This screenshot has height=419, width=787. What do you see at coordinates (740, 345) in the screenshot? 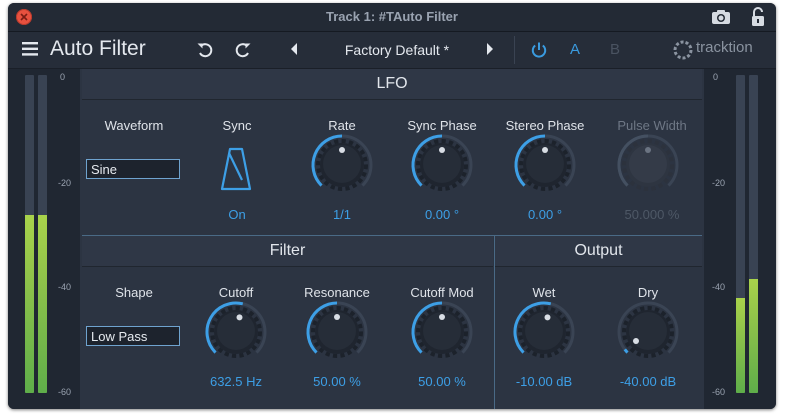
I see `right-meter-fill-l` at bounding box center [740, 345].